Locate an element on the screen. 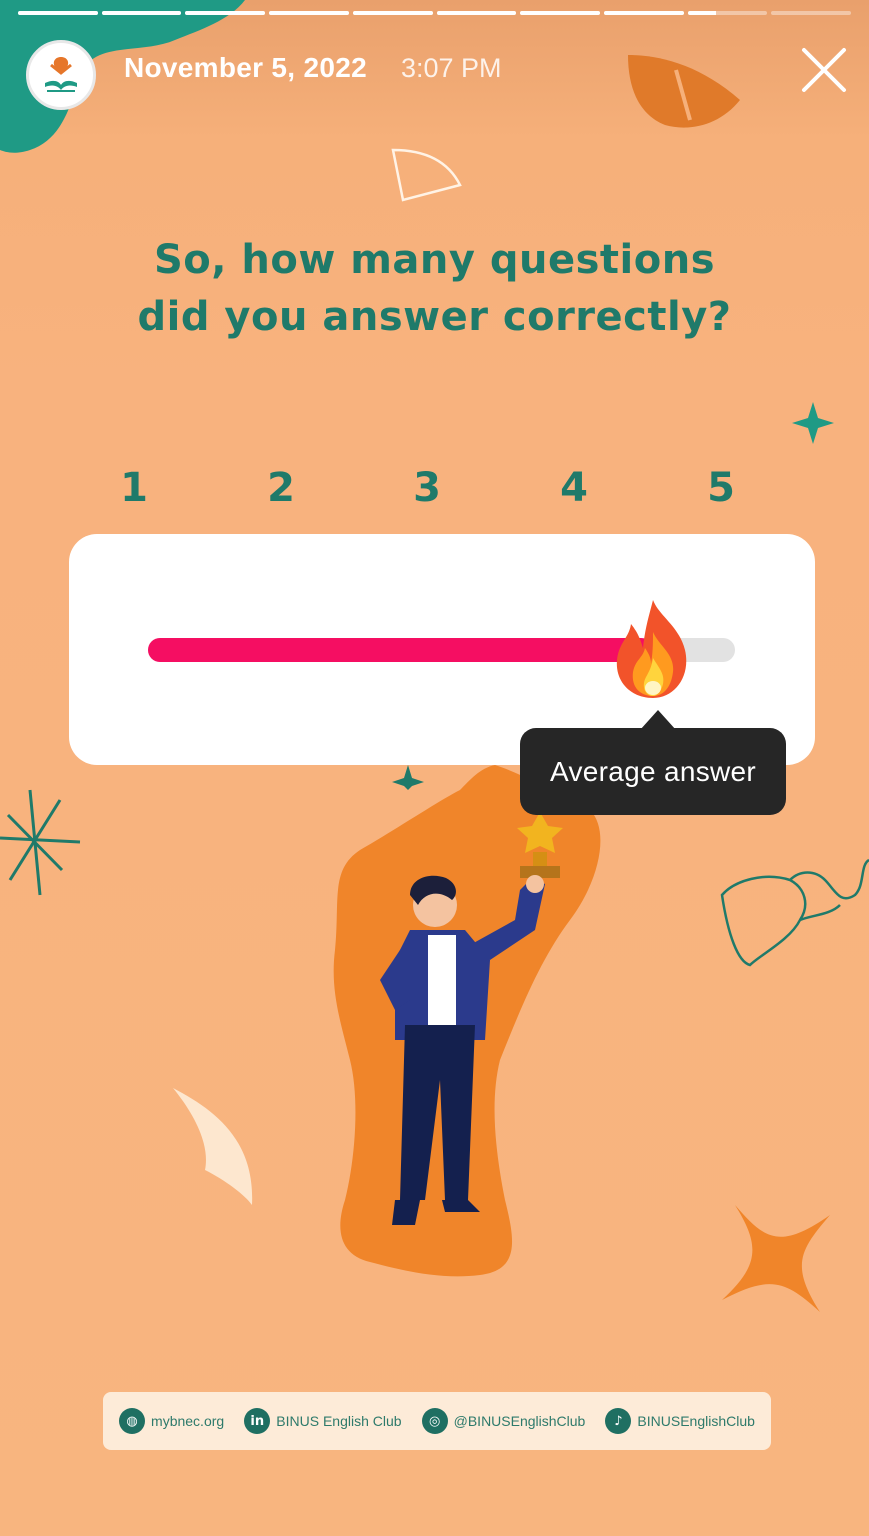 Image resolution: width=869 pixels, height=1536 pixels. post-date: November 5, 2022 is located at coordinates (245, 67).